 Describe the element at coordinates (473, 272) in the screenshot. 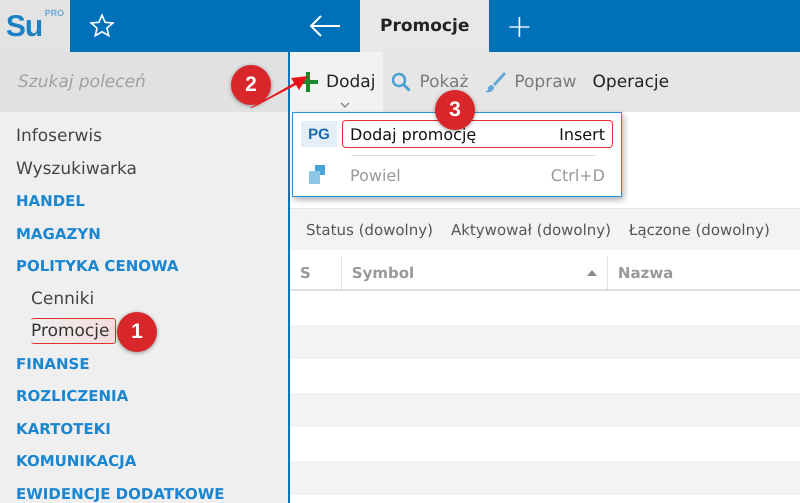

I see `column-header: Symbol` at that location.